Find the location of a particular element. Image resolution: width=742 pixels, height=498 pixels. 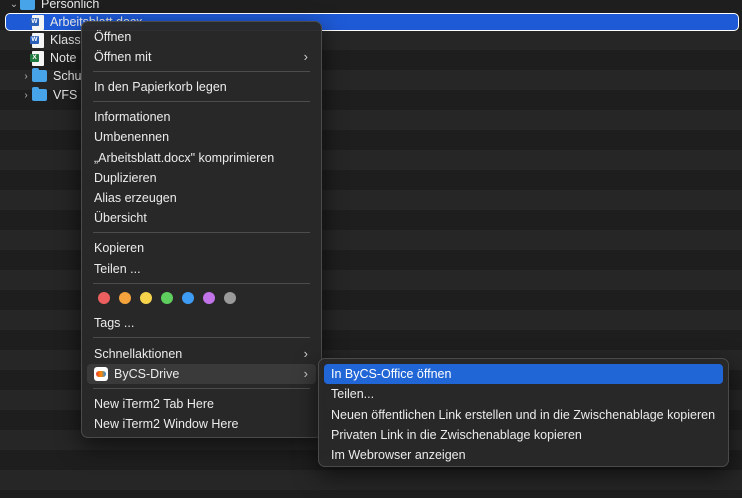

tag-green is located at coordinates (167, 298).